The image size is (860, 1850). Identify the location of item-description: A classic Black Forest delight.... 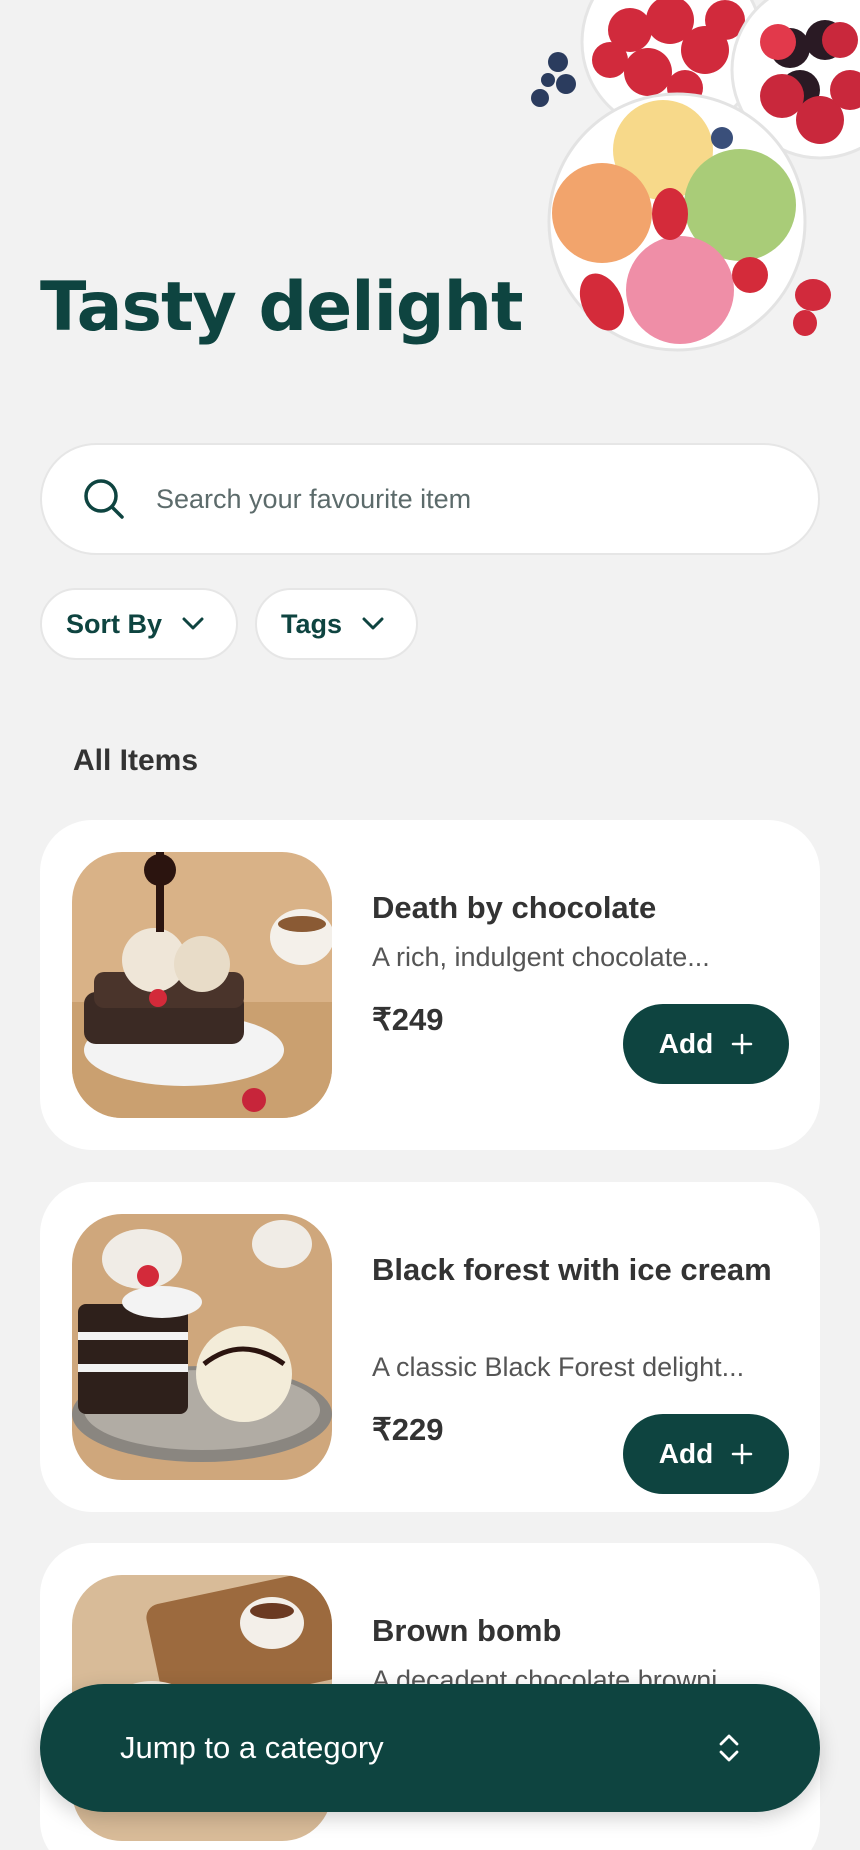
(558, 1367).